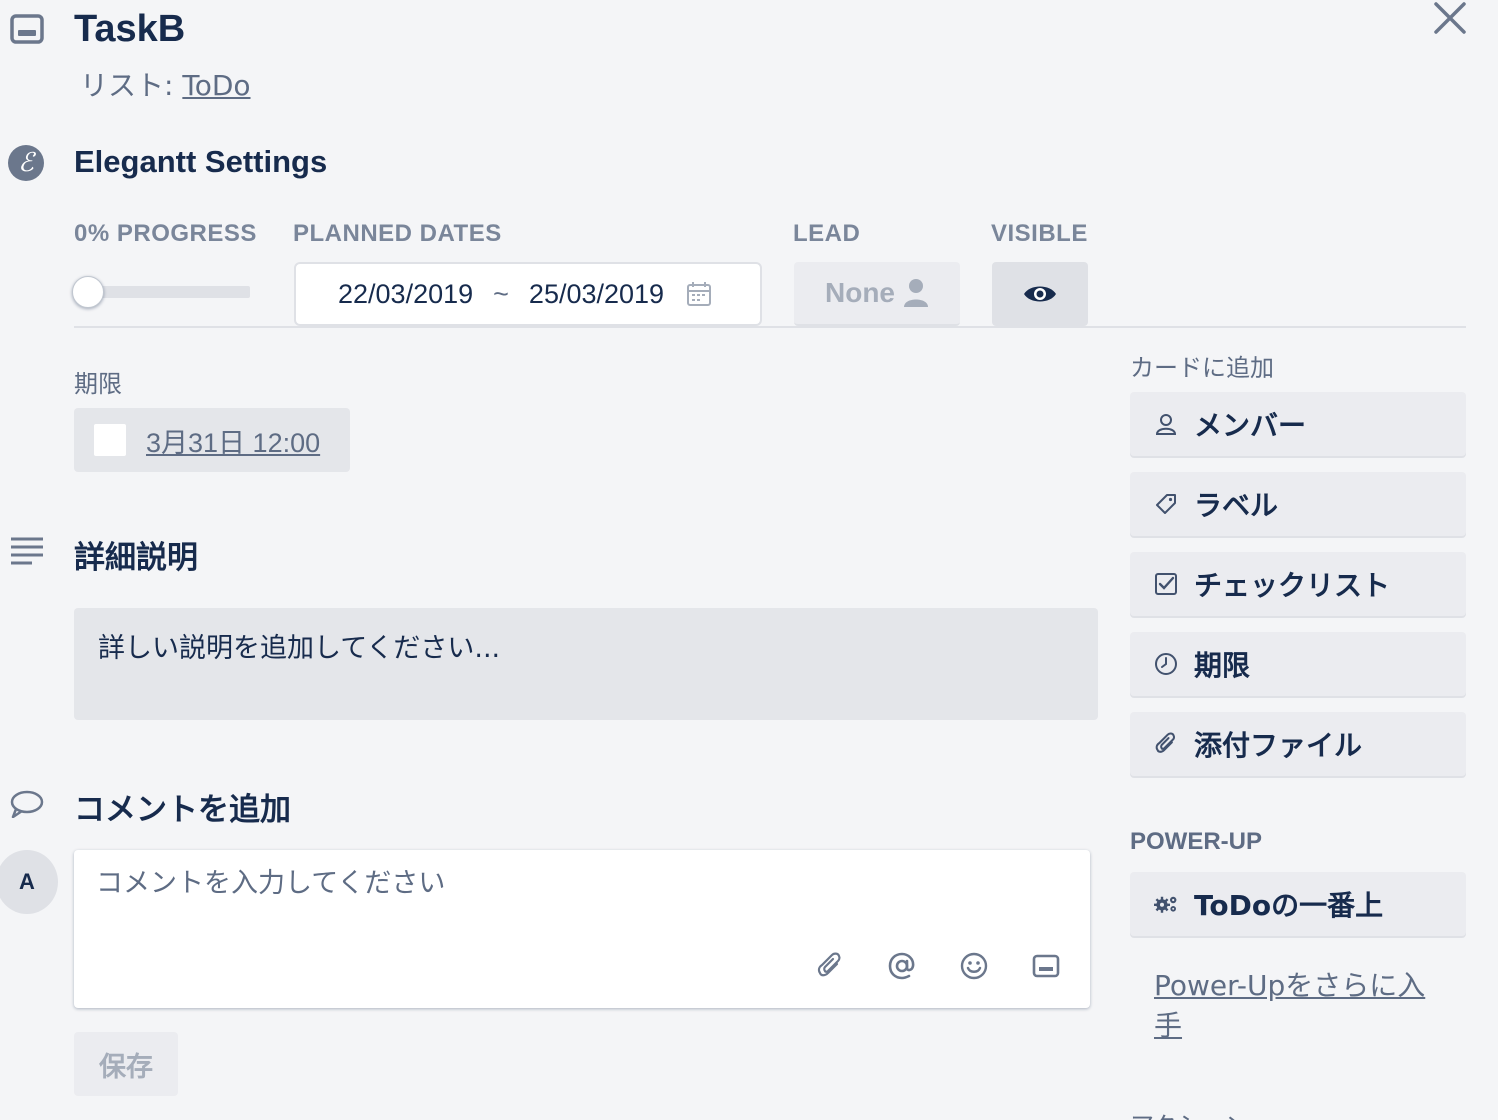 The image size is (1498, 1120). Describe the element at coordinates (860, 292) in the screenshot. I see `lead-value: None` at that location.